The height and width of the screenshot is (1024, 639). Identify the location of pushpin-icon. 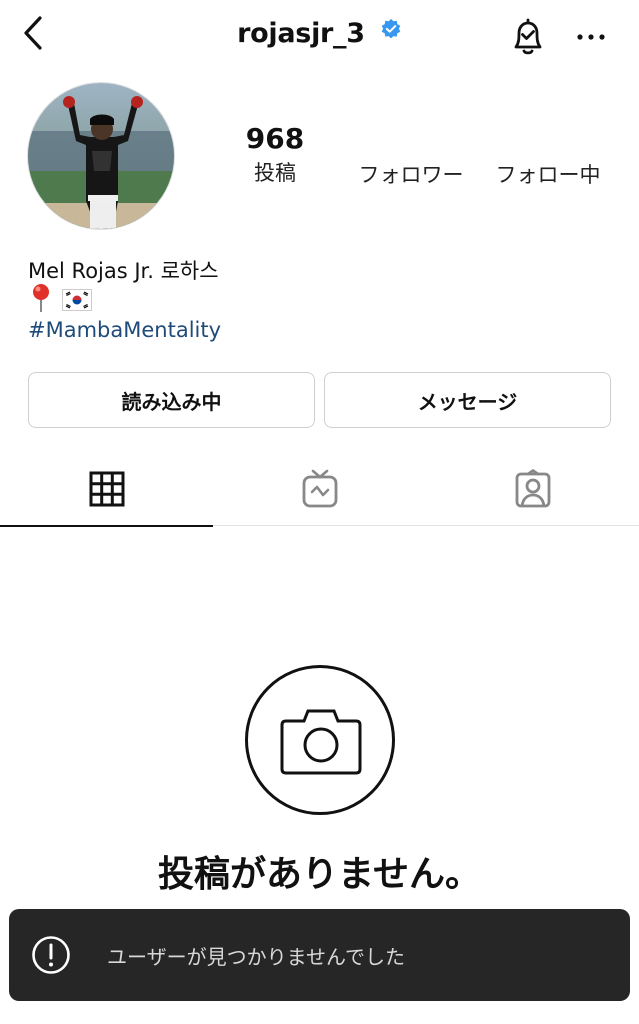
(41, 300).